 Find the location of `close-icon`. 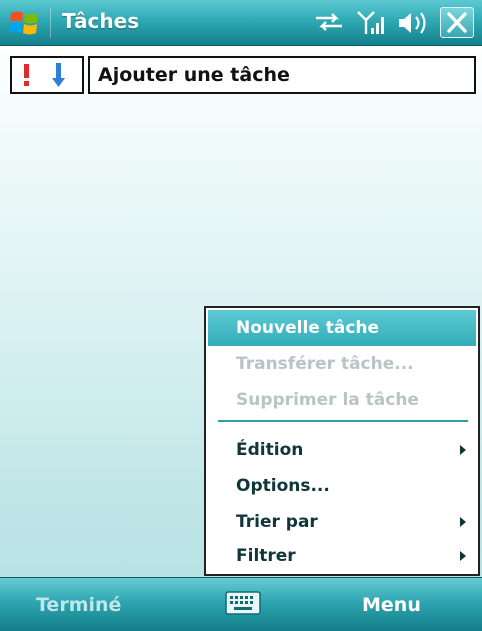

close-icon is located at coordinates (457, 22).